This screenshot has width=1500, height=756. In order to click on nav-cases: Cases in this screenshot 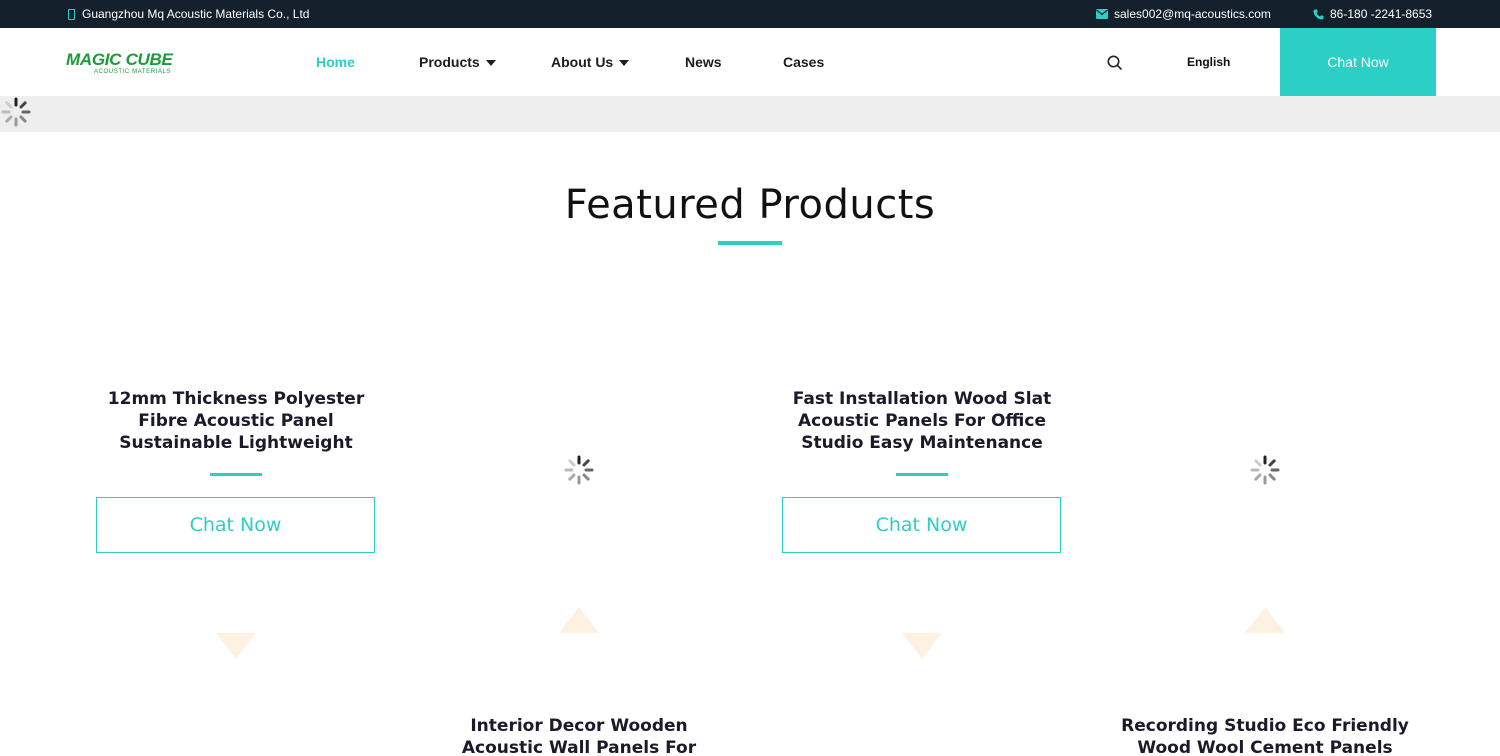, I will do `click(803, 62)`.